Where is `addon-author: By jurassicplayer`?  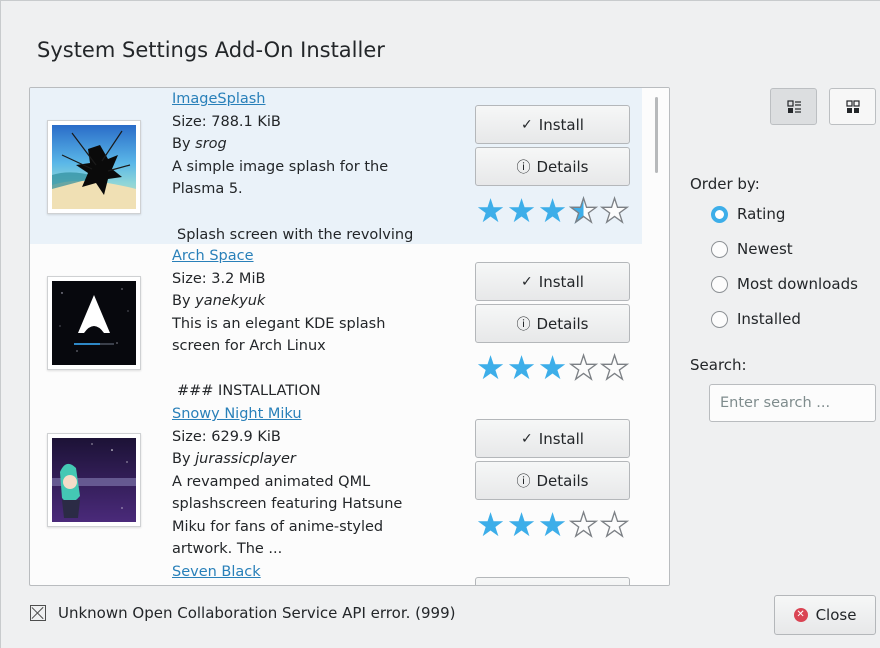 addon-author: By jurassicplayer is located at coordinates (234, 459).